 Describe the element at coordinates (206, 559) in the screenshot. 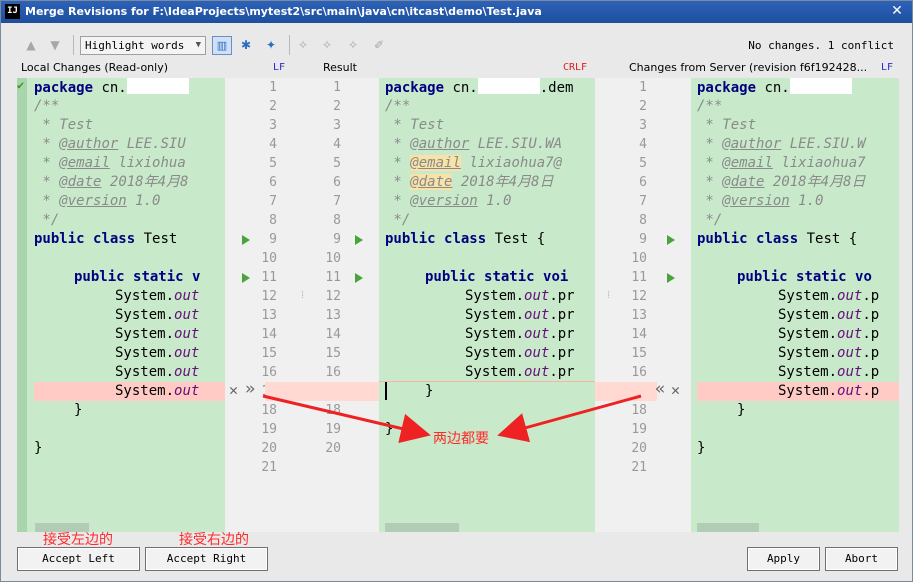

I see `accept-right-button: Accept Right` at that location.